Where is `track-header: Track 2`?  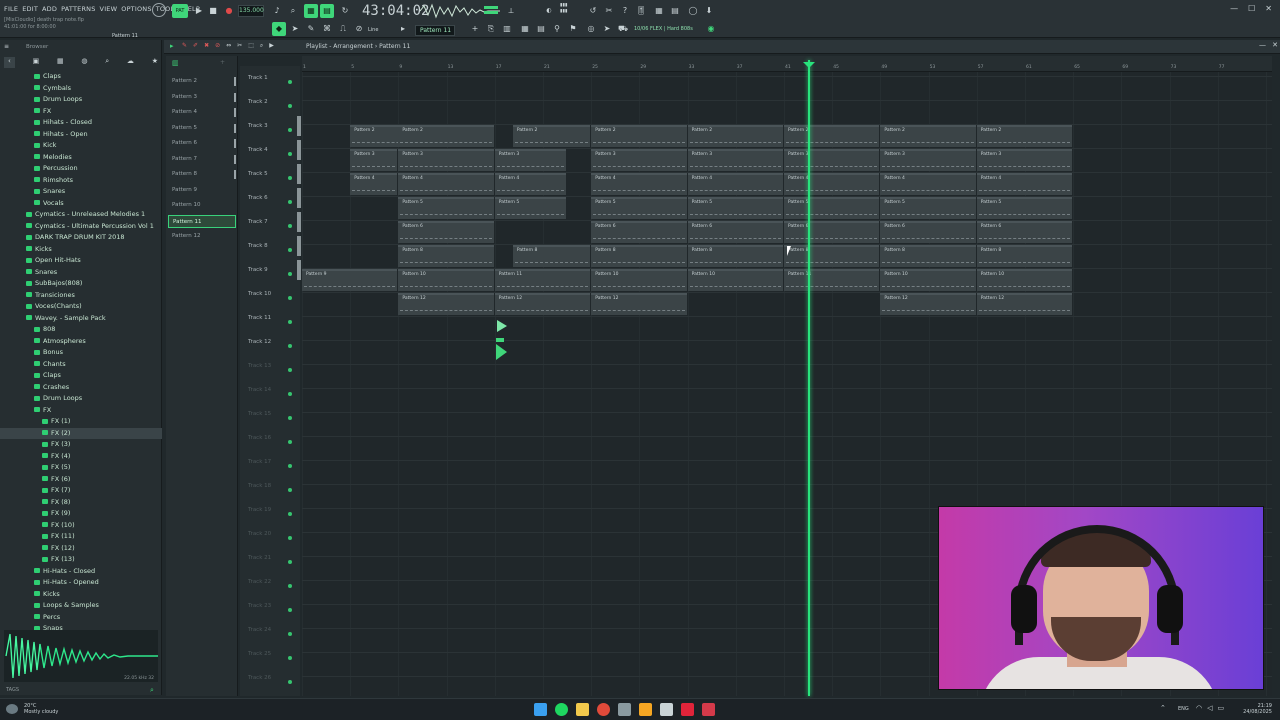
track-header: Track 2 is located at coordinates (269, 102).